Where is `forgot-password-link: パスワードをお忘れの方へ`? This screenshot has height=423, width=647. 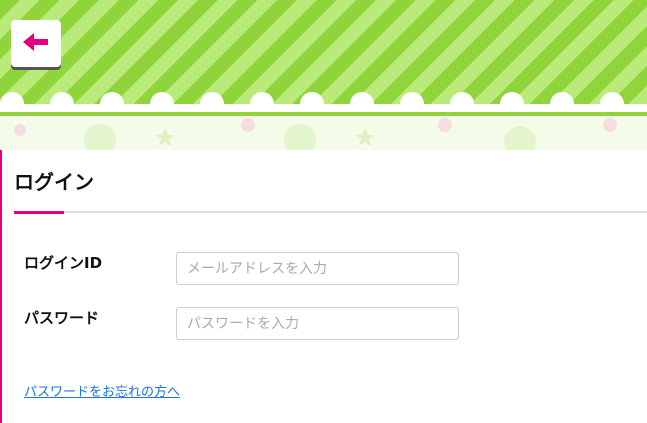
forgot-password-link: パスワードをお忘れの方へ is located at coordinates (102, 393).